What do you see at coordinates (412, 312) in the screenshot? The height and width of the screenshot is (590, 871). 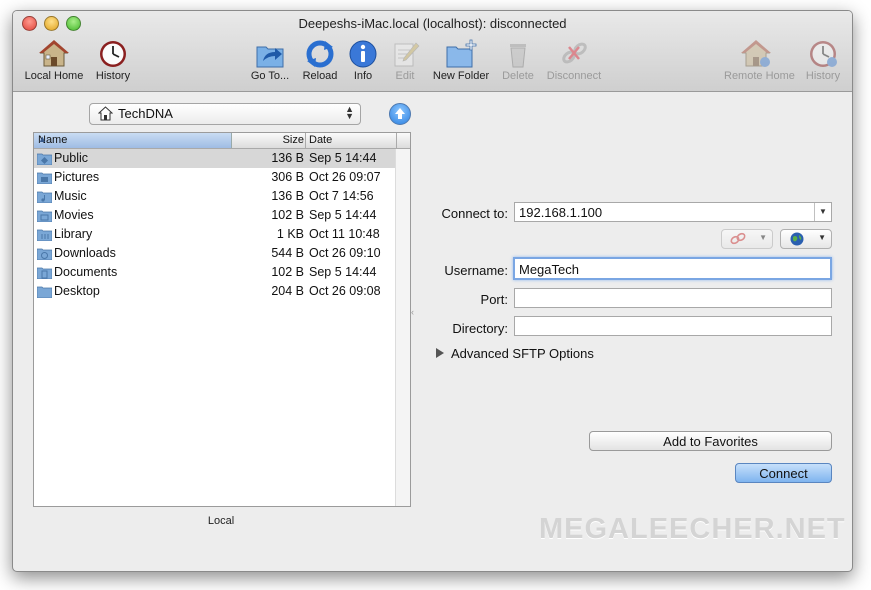 I see `split-view-handle-icon: ‹` at bounding box center [412, 312].